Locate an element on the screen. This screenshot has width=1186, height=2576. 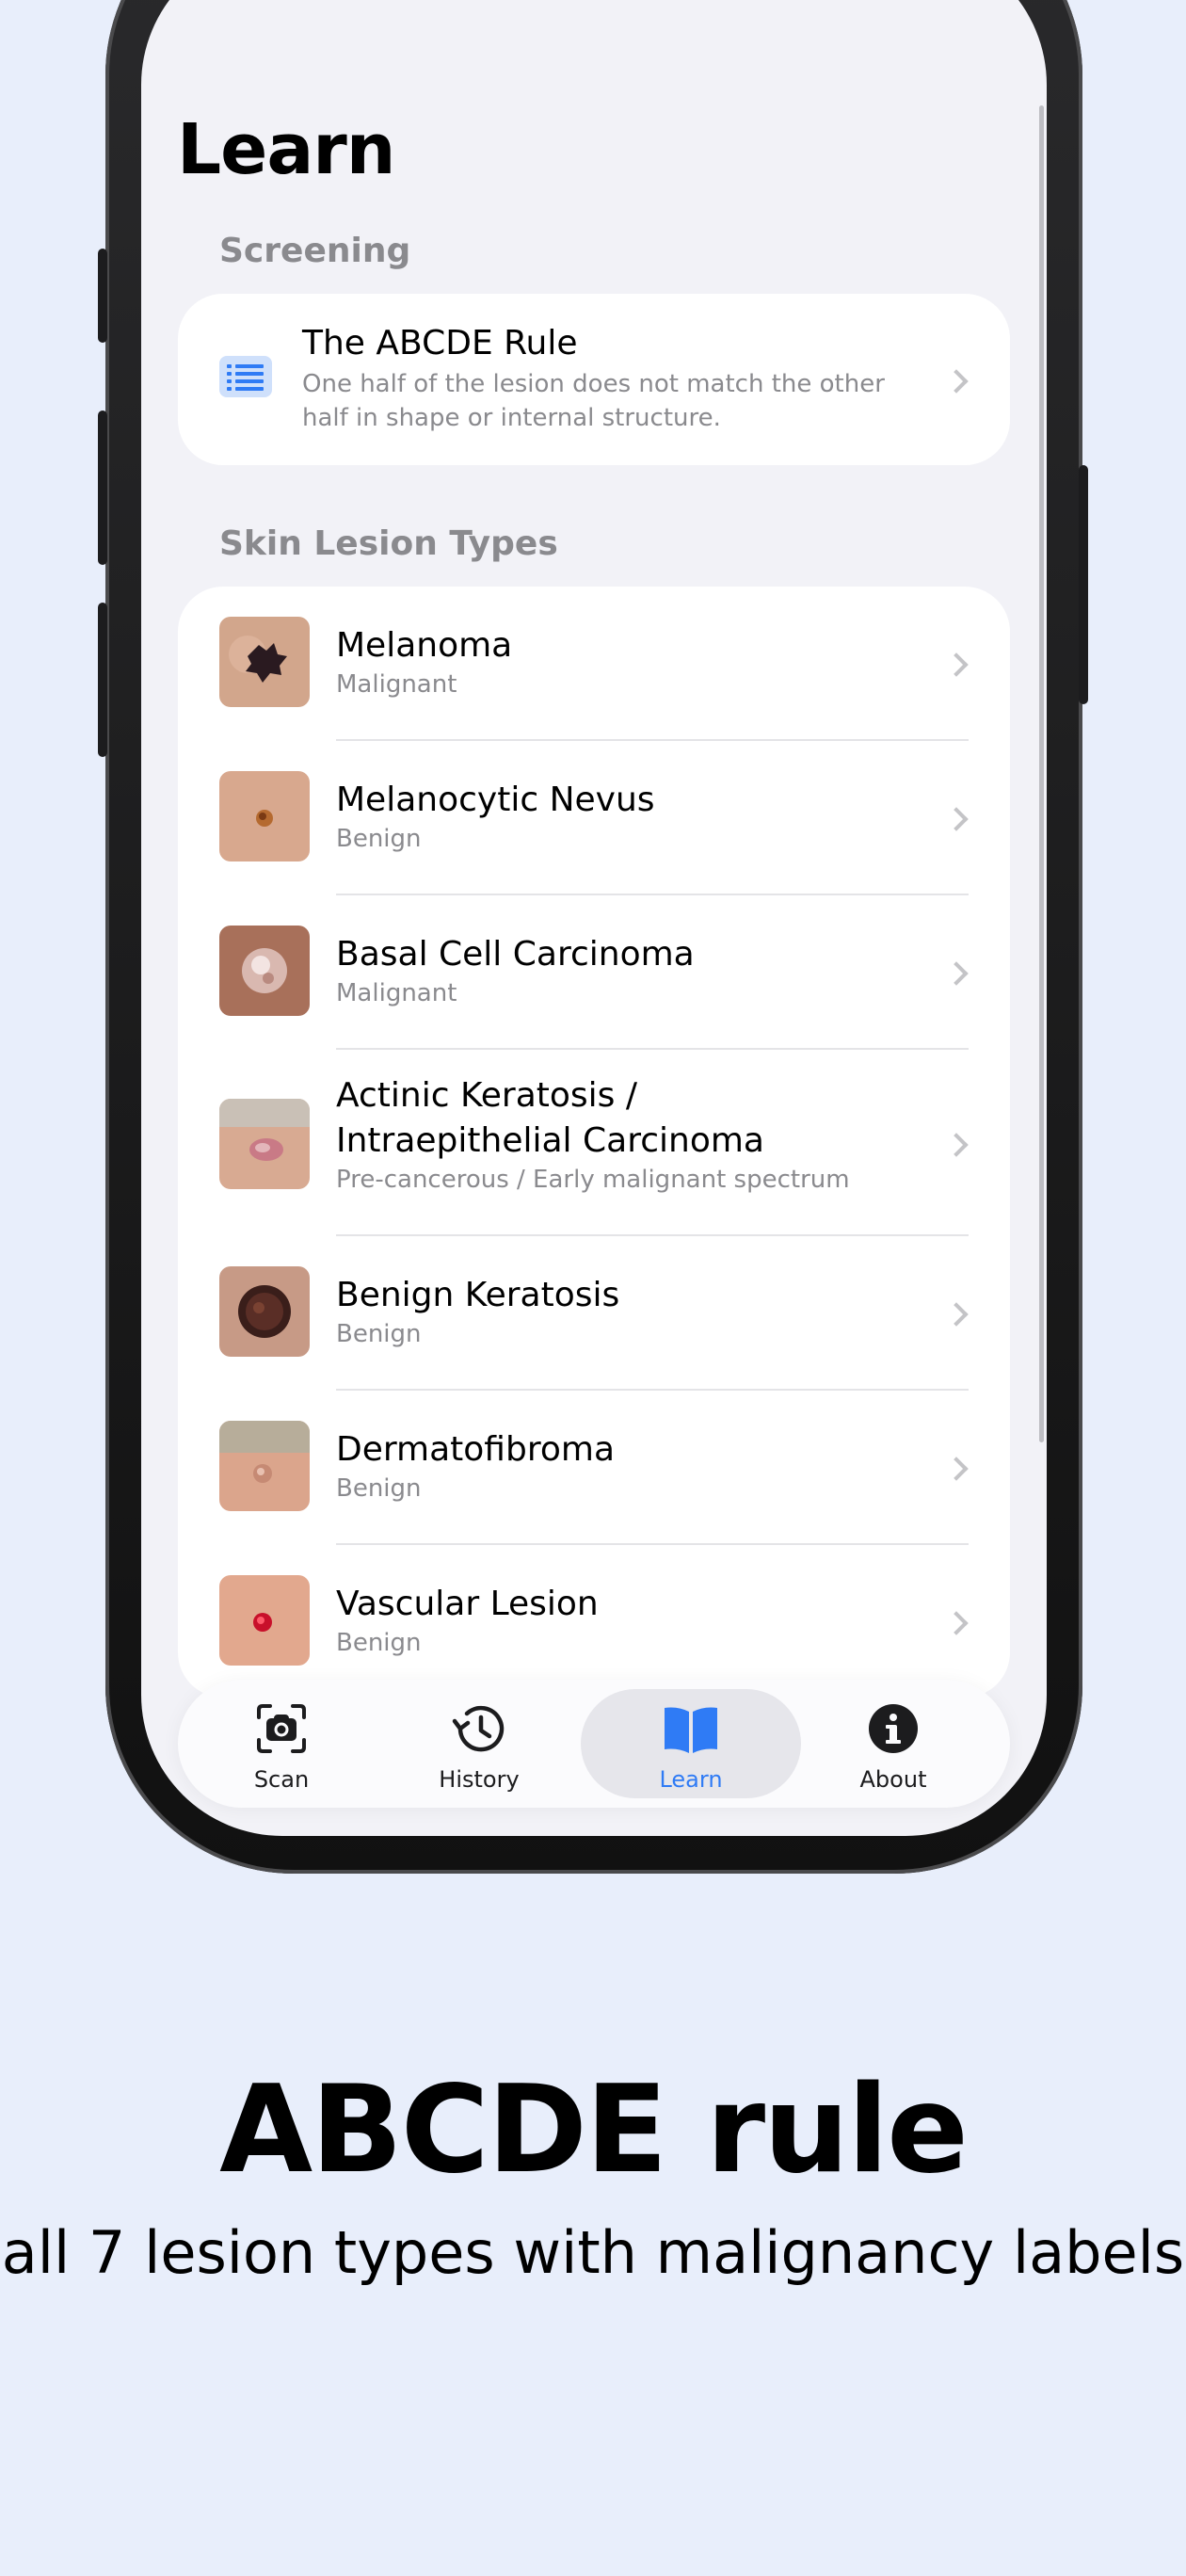
lesion-row-basal-cell-carcinoma: Basal Cell Carcinoma Malignant is located at coordinates (594, 972).